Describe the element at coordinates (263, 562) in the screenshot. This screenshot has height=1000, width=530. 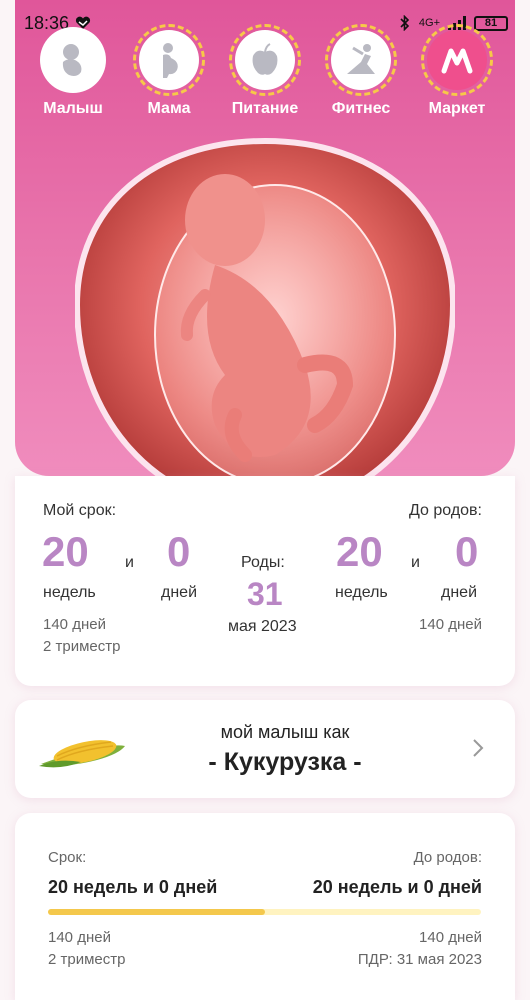
I see `birth-label: Роды:` at that location.